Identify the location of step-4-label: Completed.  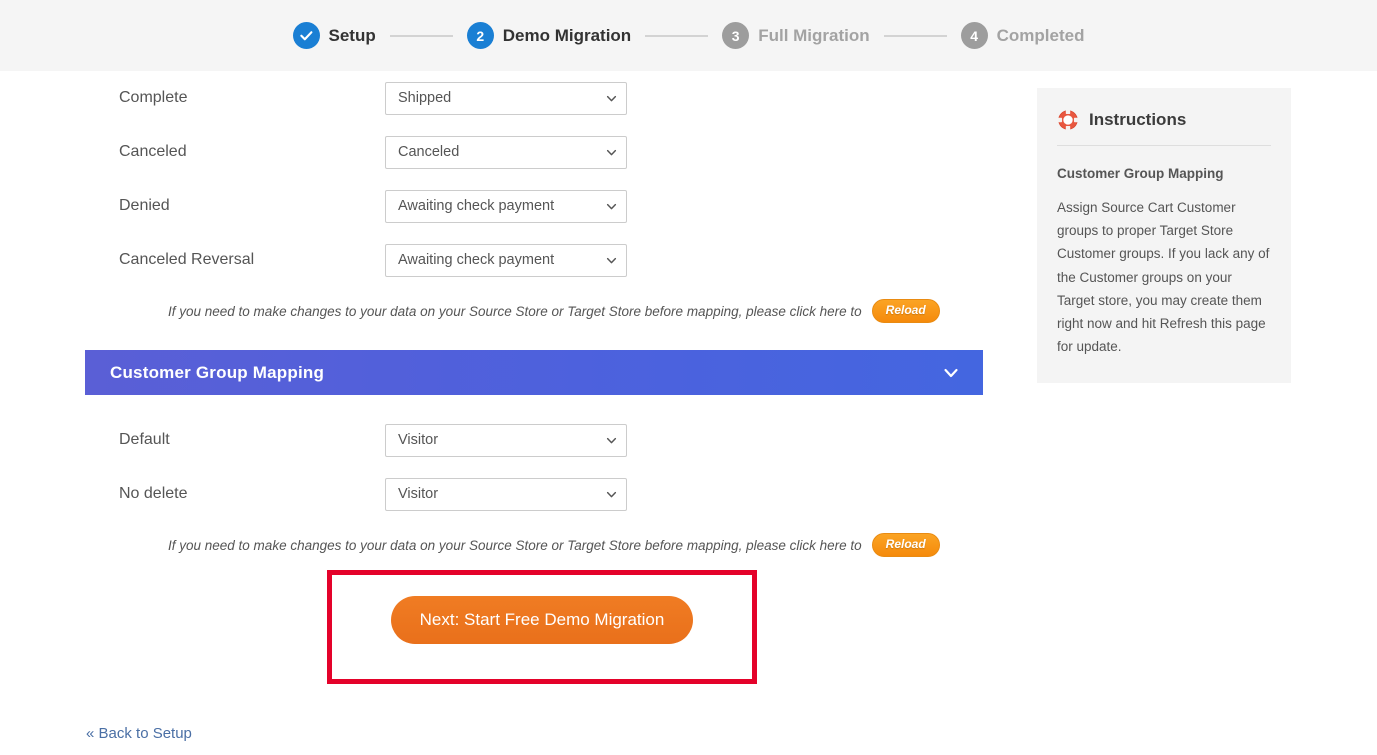
(1040, 35).